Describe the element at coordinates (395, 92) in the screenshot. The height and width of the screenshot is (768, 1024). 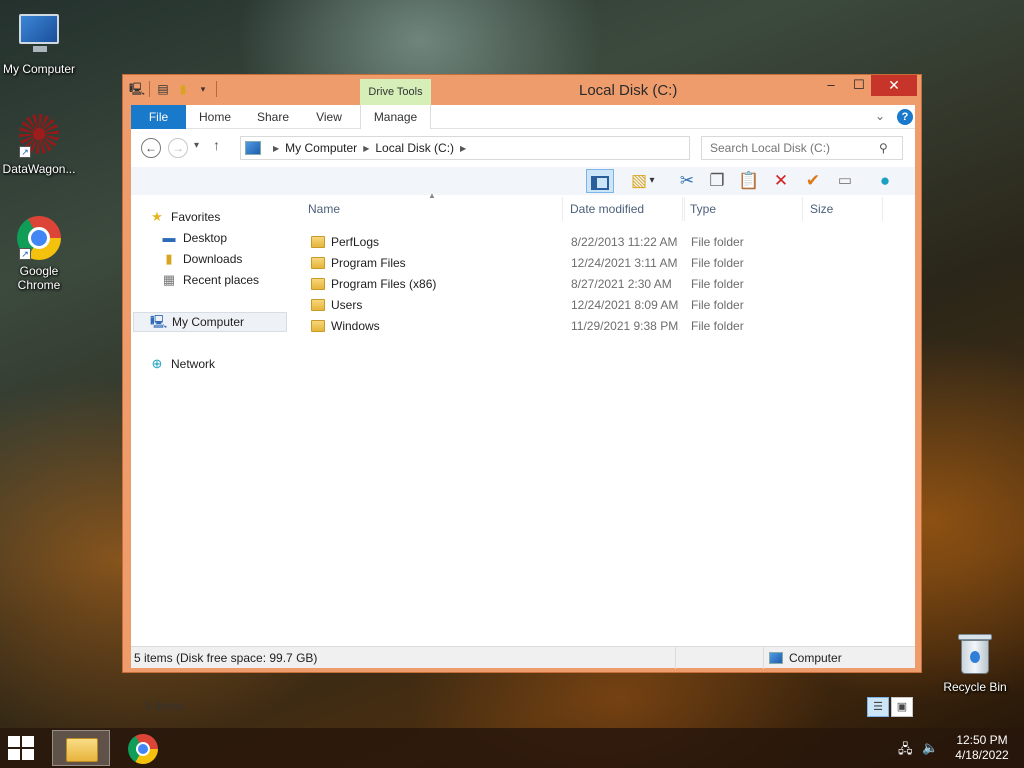
I see `drive-tools-label: Drive Tools` at that location.